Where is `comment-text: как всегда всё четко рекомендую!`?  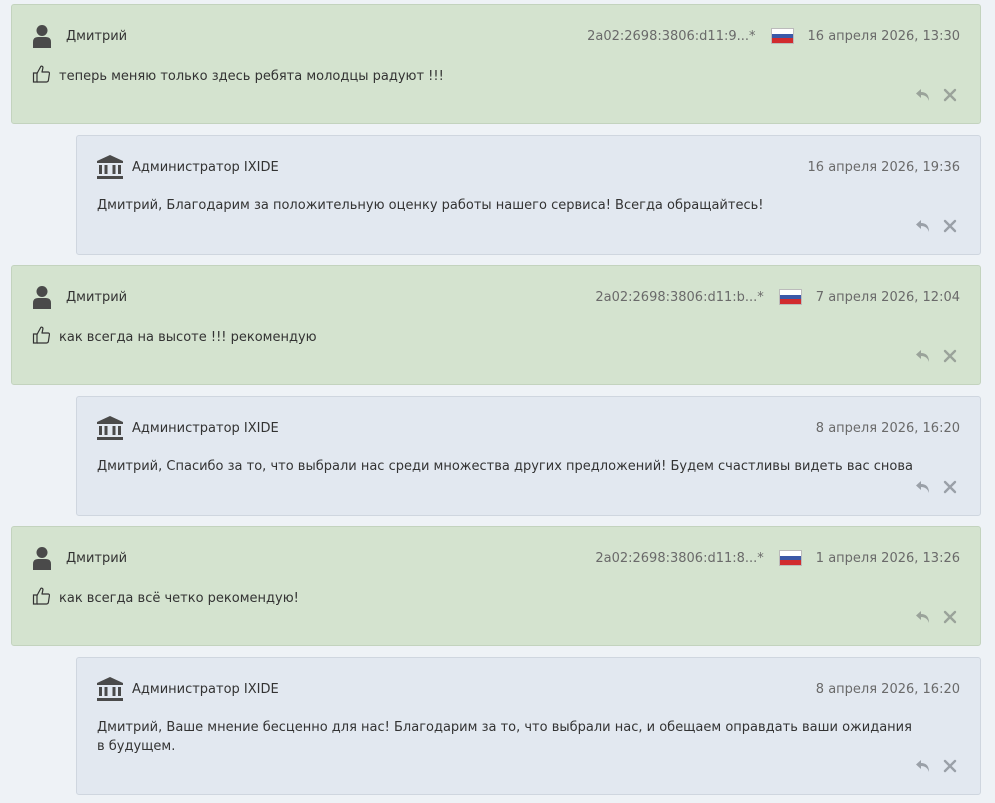 comment-text: как всегда всё четко рекомендую! is located at coordinates (496, 597).